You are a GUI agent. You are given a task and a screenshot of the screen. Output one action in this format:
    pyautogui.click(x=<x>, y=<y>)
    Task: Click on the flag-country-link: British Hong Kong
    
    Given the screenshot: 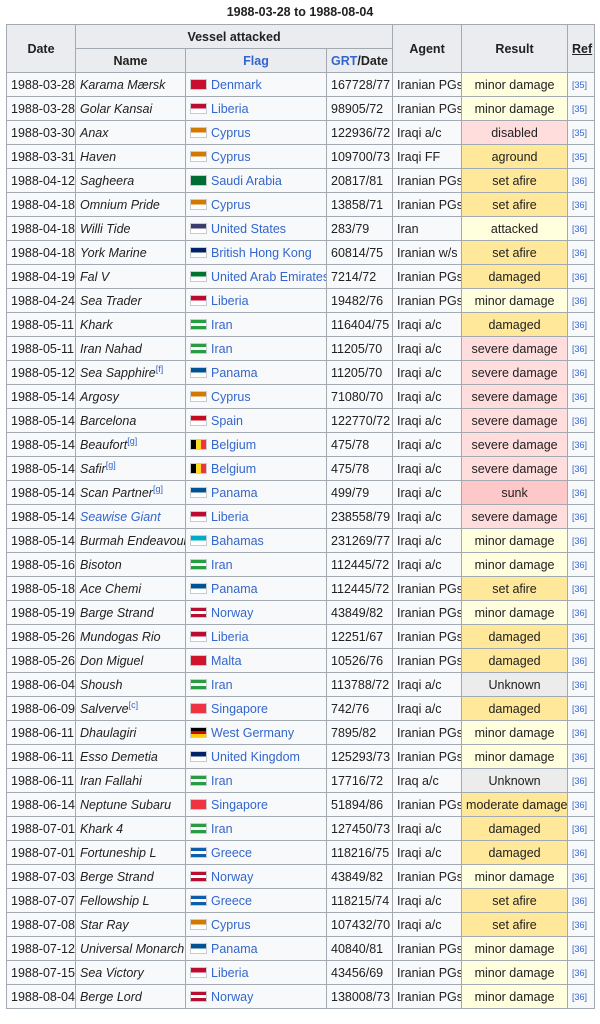 What is the action you would take?
    pyautogui.click(x=261, y=253)
    